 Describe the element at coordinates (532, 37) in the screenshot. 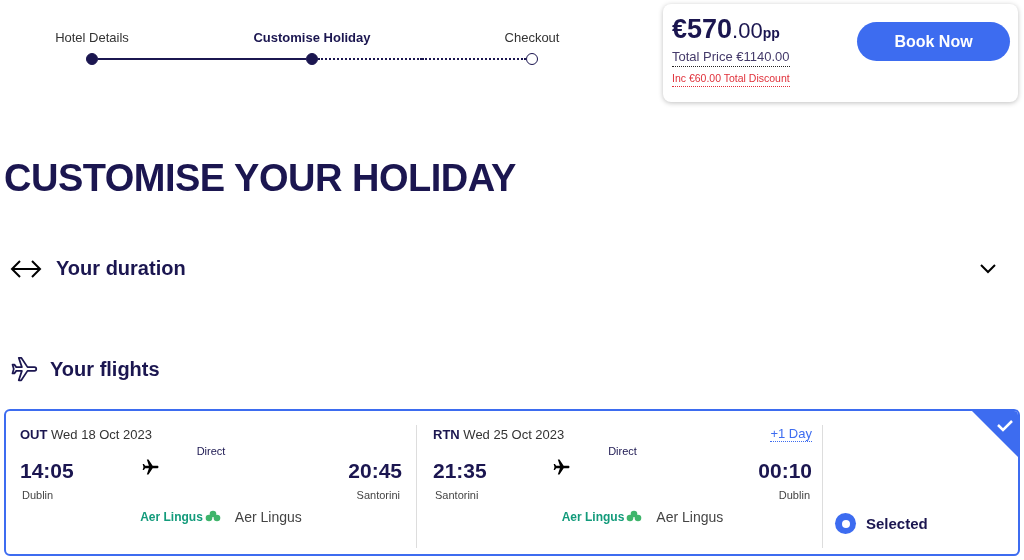

I see `step-label: Checkout` at that location.